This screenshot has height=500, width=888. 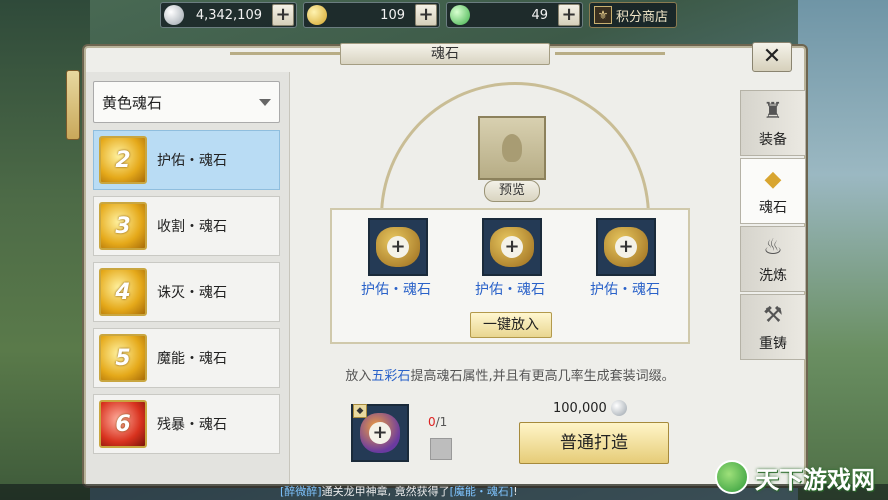 I want to click on list-item: 3 收割・魂石, so click(x=186, y=226).